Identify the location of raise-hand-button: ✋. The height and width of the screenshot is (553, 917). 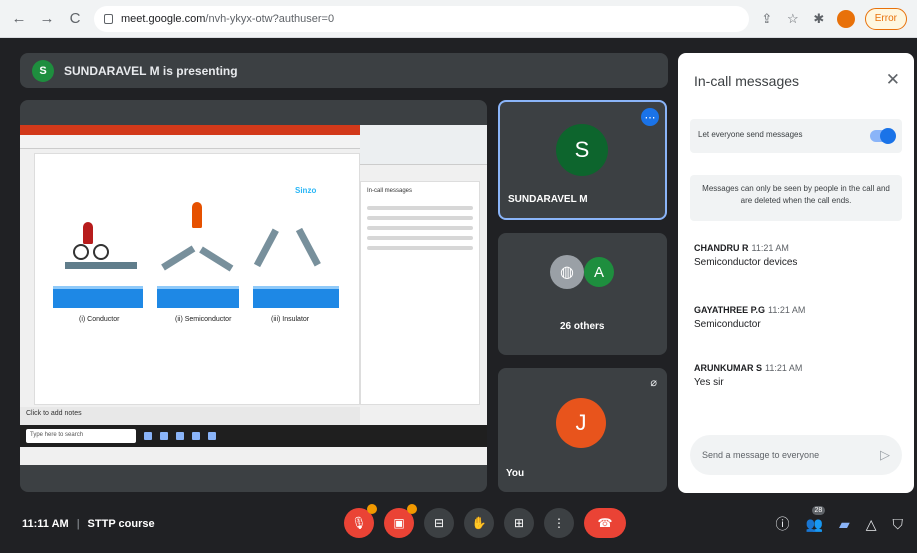
(479, 523).